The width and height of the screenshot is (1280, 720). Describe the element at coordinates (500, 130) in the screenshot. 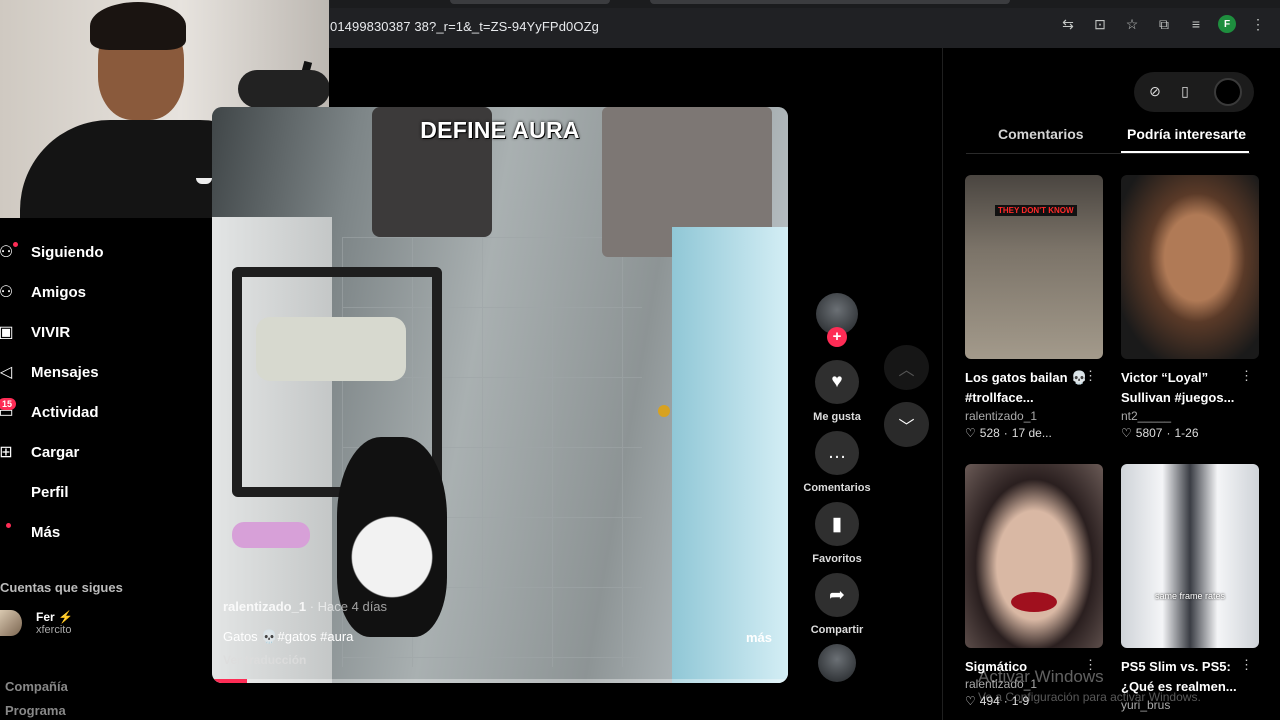

I see `video-overlay-title: DEFINE AURA` at that location.